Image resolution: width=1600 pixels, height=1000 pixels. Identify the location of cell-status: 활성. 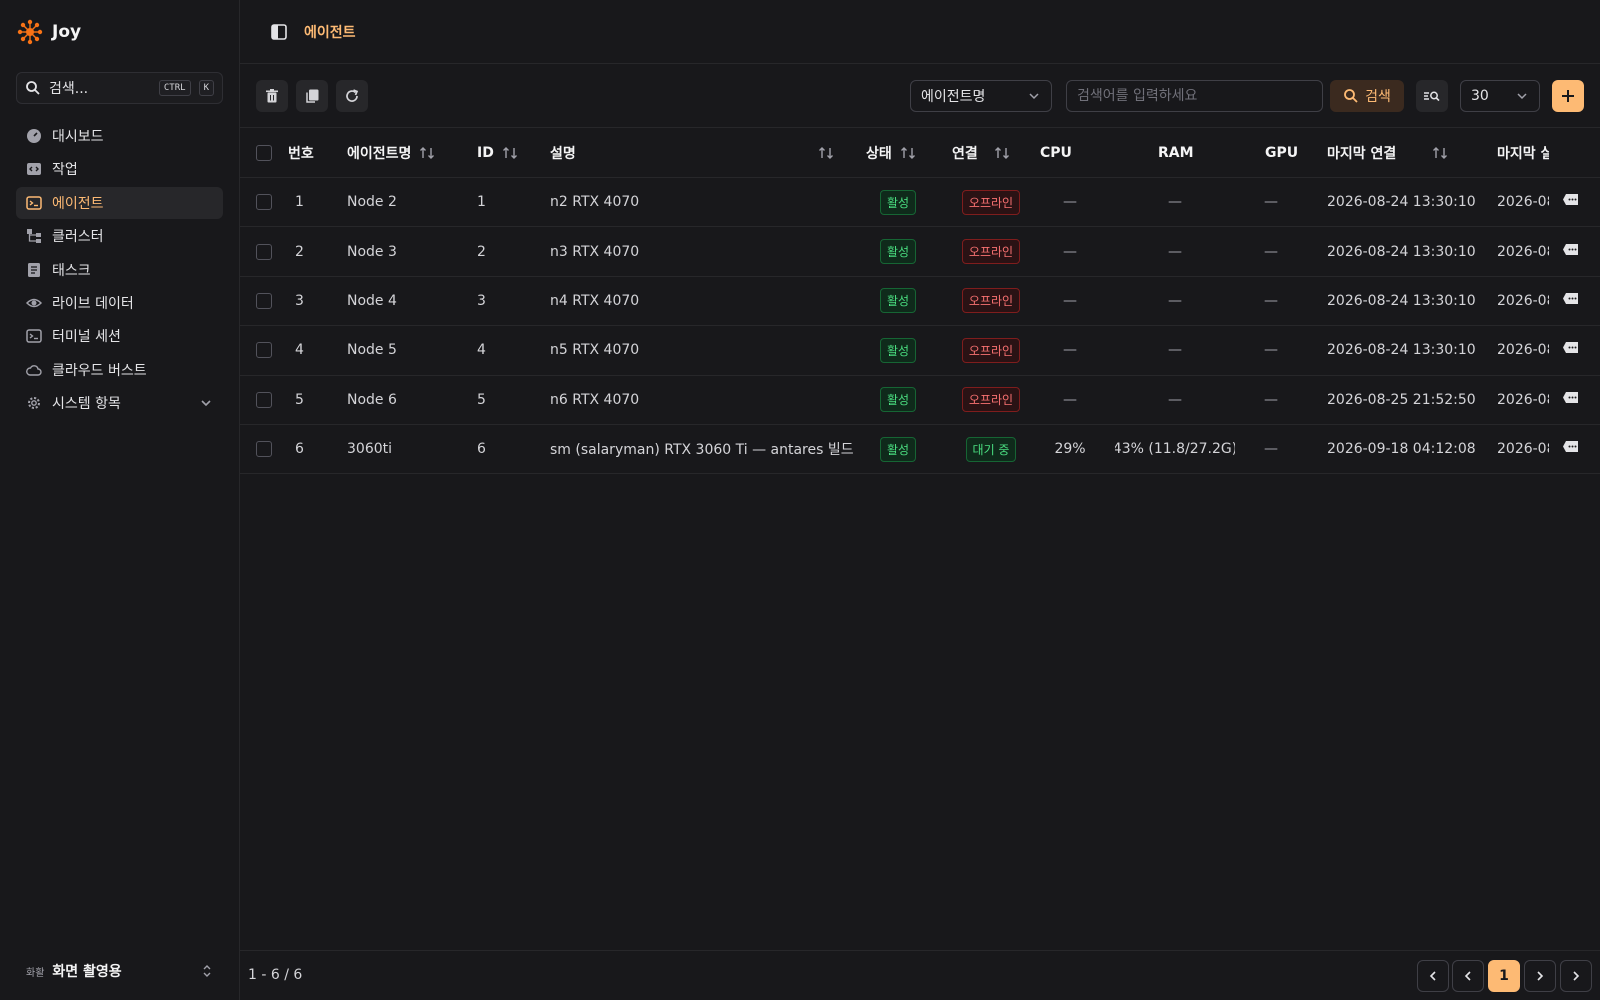
(898, 251).